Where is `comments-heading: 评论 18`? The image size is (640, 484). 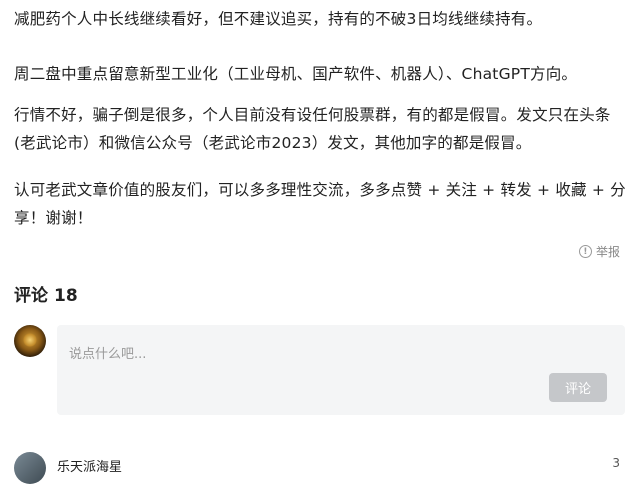 comments-heading: 评论 18 is located at coordinates (46, 293).